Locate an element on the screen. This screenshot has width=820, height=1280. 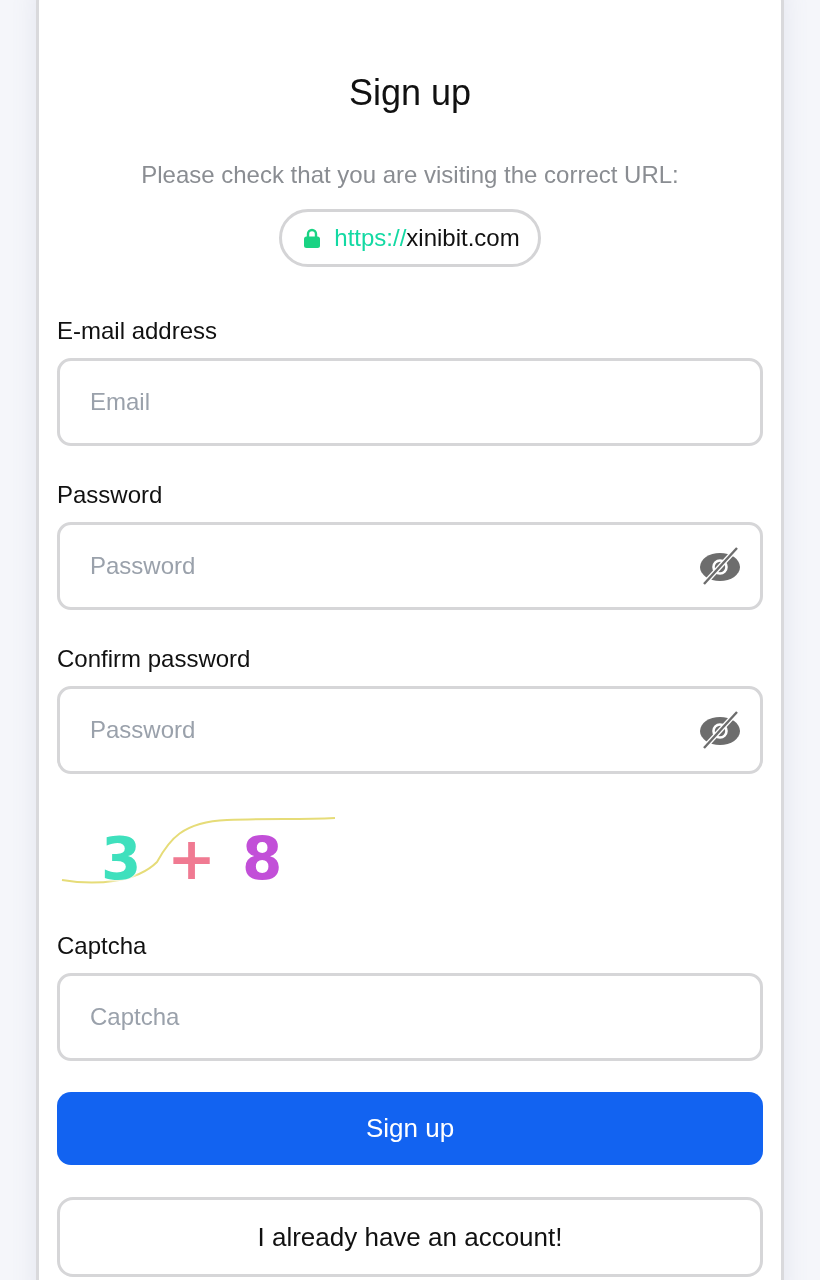
input-field: Email is located at coordinates (410, 402).